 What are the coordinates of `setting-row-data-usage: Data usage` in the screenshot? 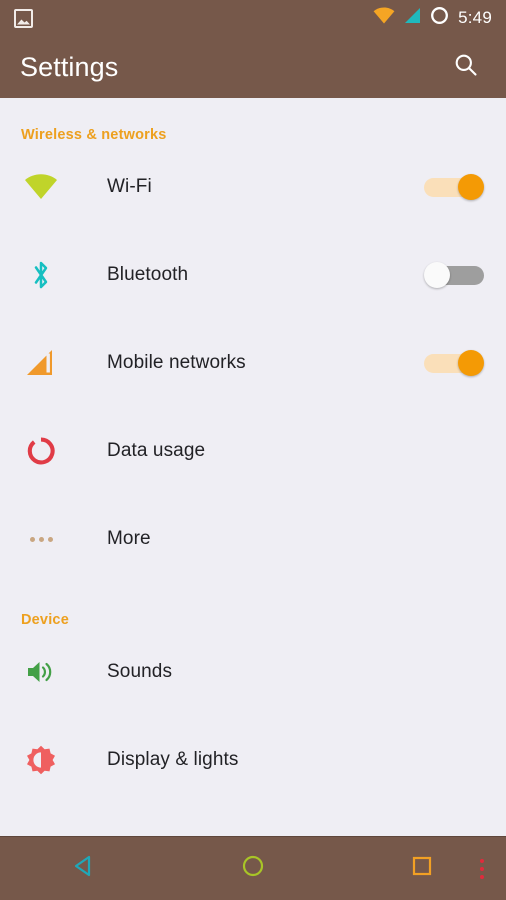 It's located at (253, 451).